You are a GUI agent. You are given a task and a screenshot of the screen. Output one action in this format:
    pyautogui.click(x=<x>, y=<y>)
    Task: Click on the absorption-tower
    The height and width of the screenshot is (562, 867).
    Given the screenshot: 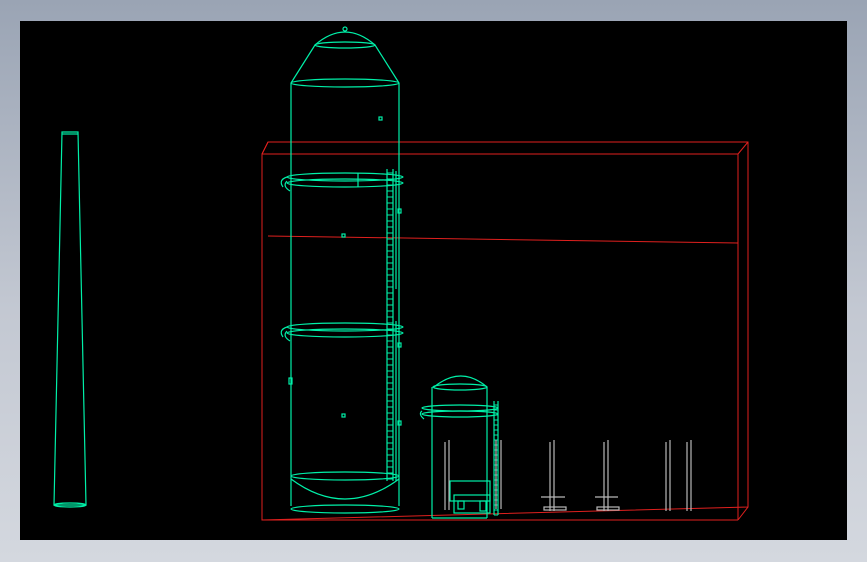 What is the action you would take?
    pyautogui.click(x=342, y=270)
    